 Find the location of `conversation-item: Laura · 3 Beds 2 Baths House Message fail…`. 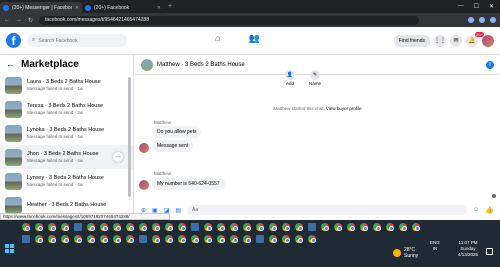

conversation-item: Laura · 3 Beds 2 Baths House Message fail… is located at coordinates (66, 85).